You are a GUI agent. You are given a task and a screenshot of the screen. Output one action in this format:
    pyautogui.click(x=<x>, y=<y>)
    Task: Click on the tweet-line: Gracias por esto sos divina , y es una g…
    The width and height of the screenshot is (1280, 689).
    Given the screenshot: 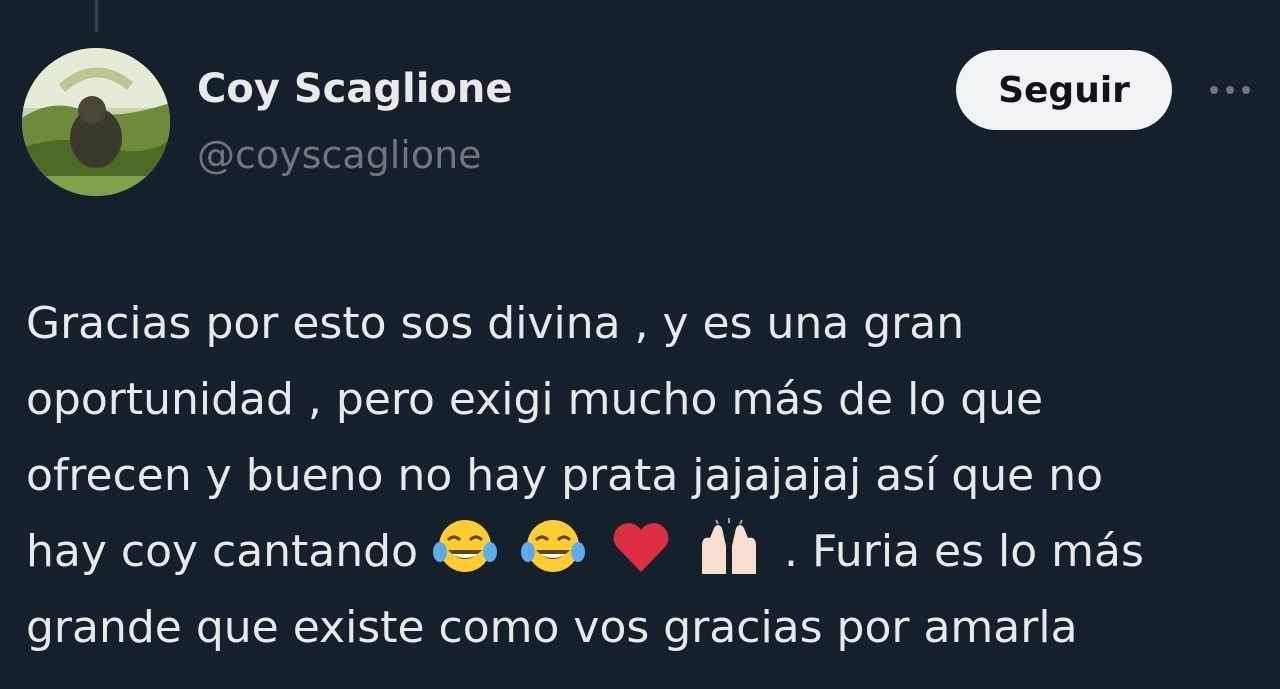 What is the action you would take?
    pyautogui.click(x=495, y=323)
    